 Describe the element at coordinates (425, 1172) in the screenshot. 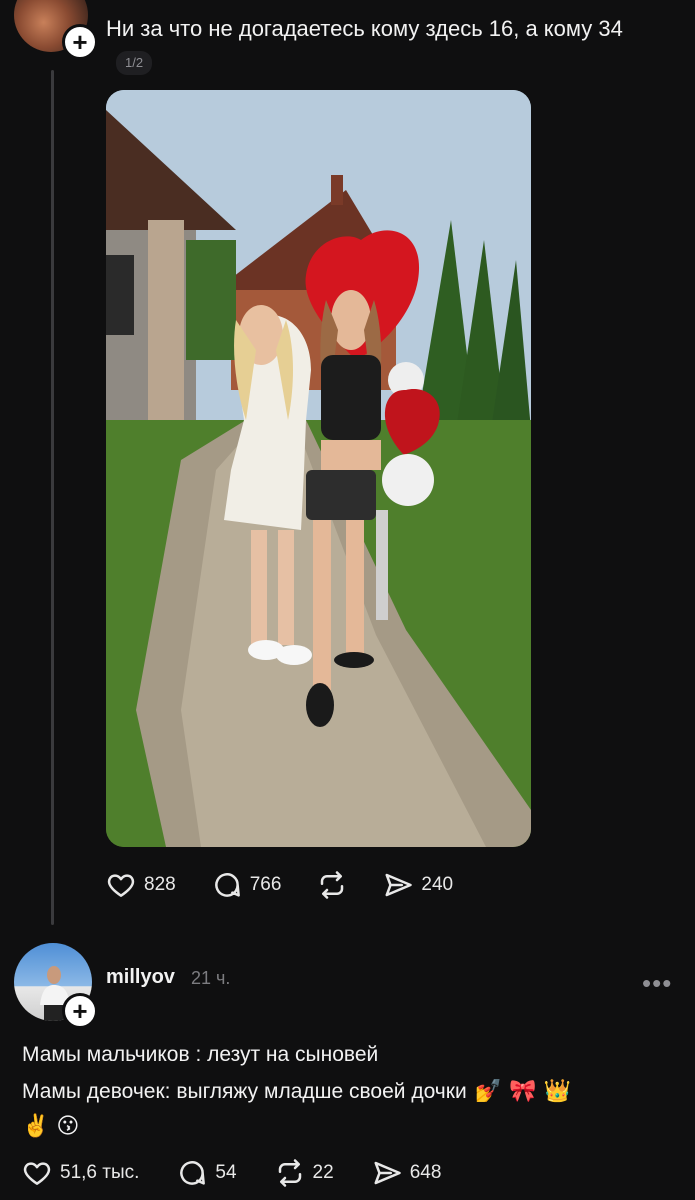

I see `share-count: 648` at that location.